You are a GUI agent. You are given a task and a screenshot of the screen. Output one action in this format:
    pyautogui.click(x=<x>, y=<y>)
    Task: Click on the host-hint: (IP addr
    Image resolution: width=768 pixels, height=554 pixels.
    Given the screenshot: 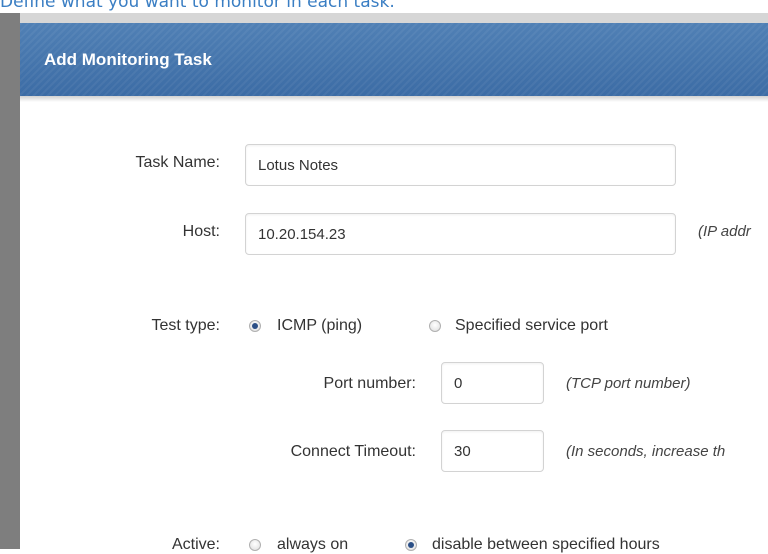 What is the action you would take?
    pyautogui.click(x=724, y=231)
    